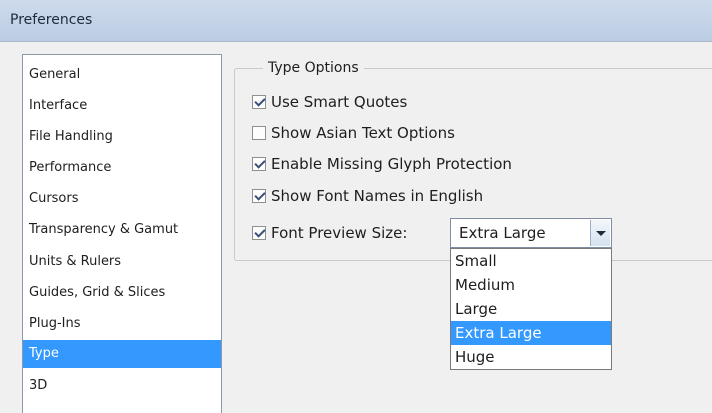  What do you see at coordinates (122, 199) in the screenshot?
I see `sidebar-item-cursors: Cursors` at bounding box center [122, 199].